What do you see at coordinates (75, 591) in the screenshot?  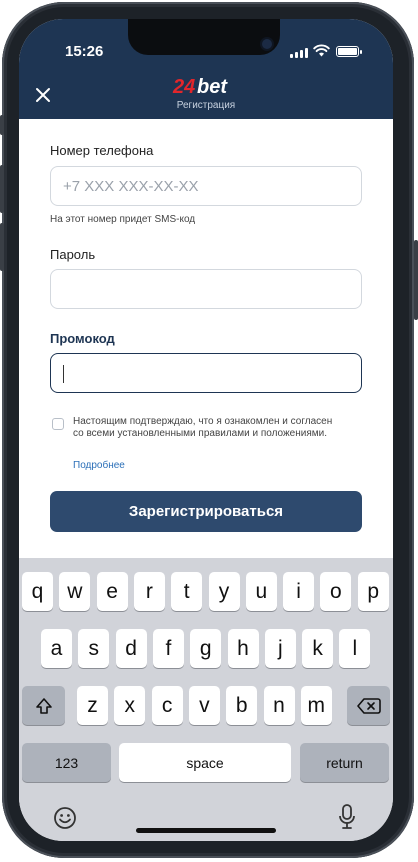 I see `key-w: w` at bounding box center [75, 591].